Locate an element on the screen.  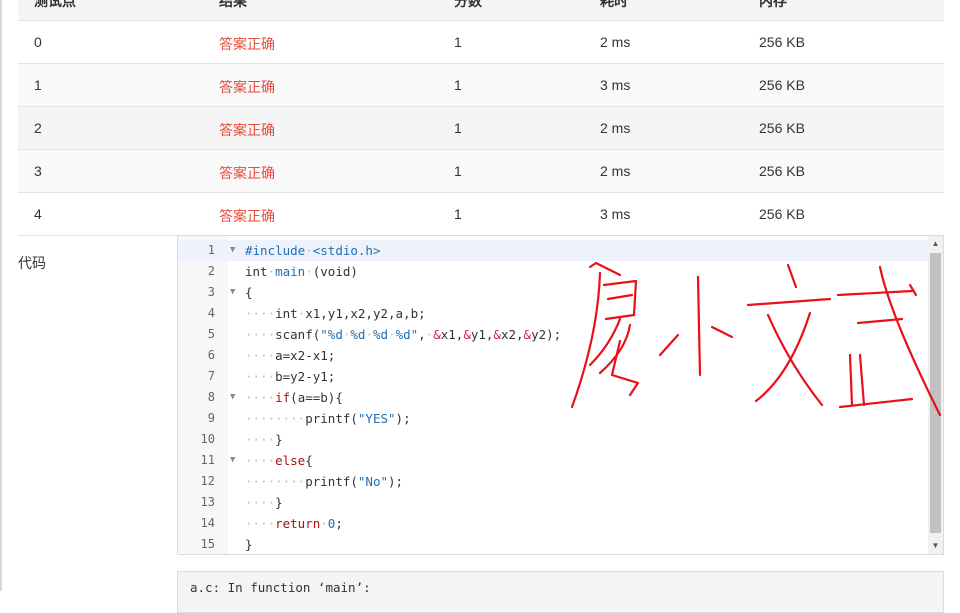
header-result: 结果 is located at coordinates (233, 4).